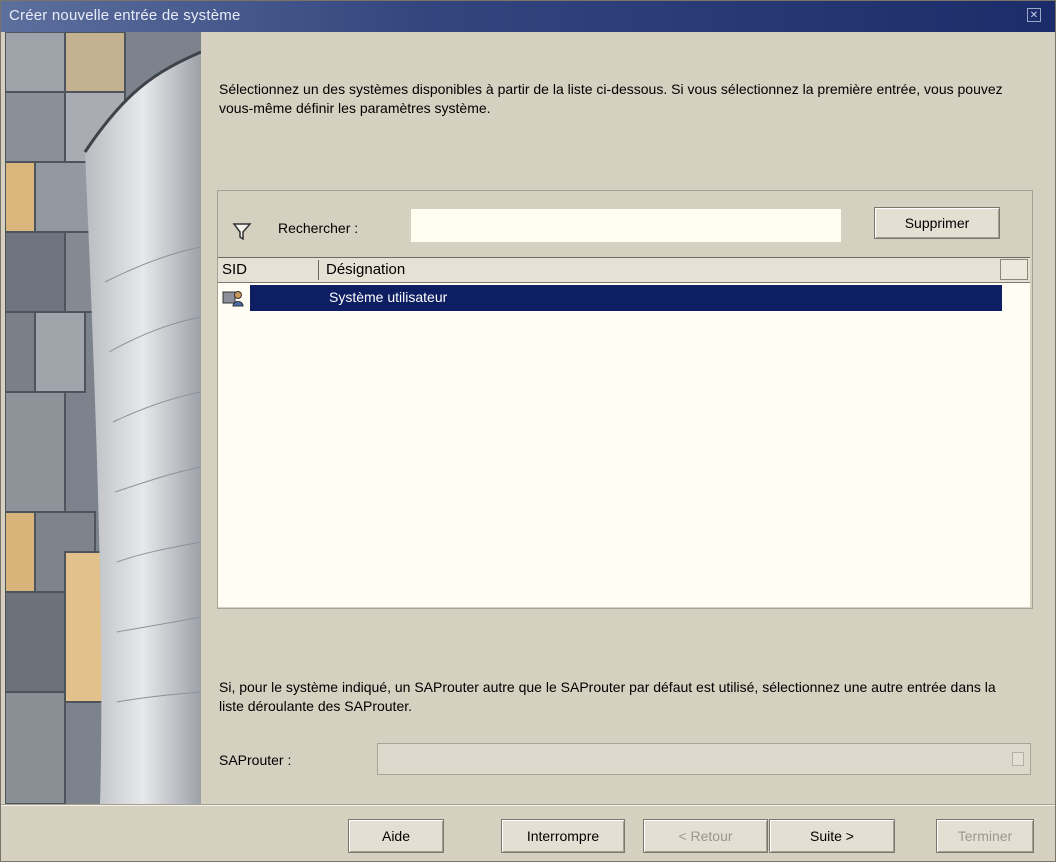 The width and height of the screenshot is (1056, 862). I want to click on list-header: SID Désignation, so click(624, 270).